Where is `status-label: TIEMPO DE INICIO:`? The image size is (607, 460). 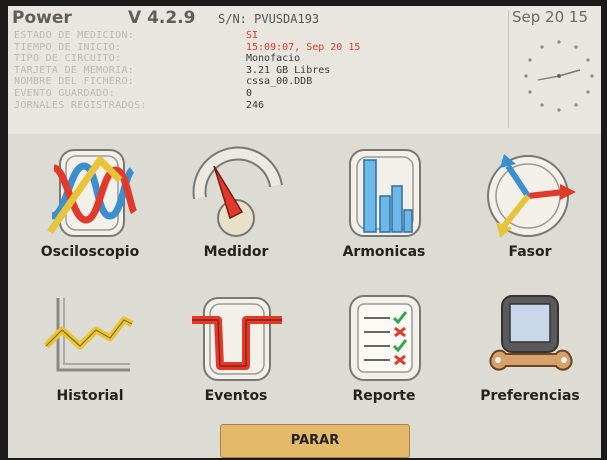 status-label: TIEMPO DE INICIO: is located at coordinates (68, 47).